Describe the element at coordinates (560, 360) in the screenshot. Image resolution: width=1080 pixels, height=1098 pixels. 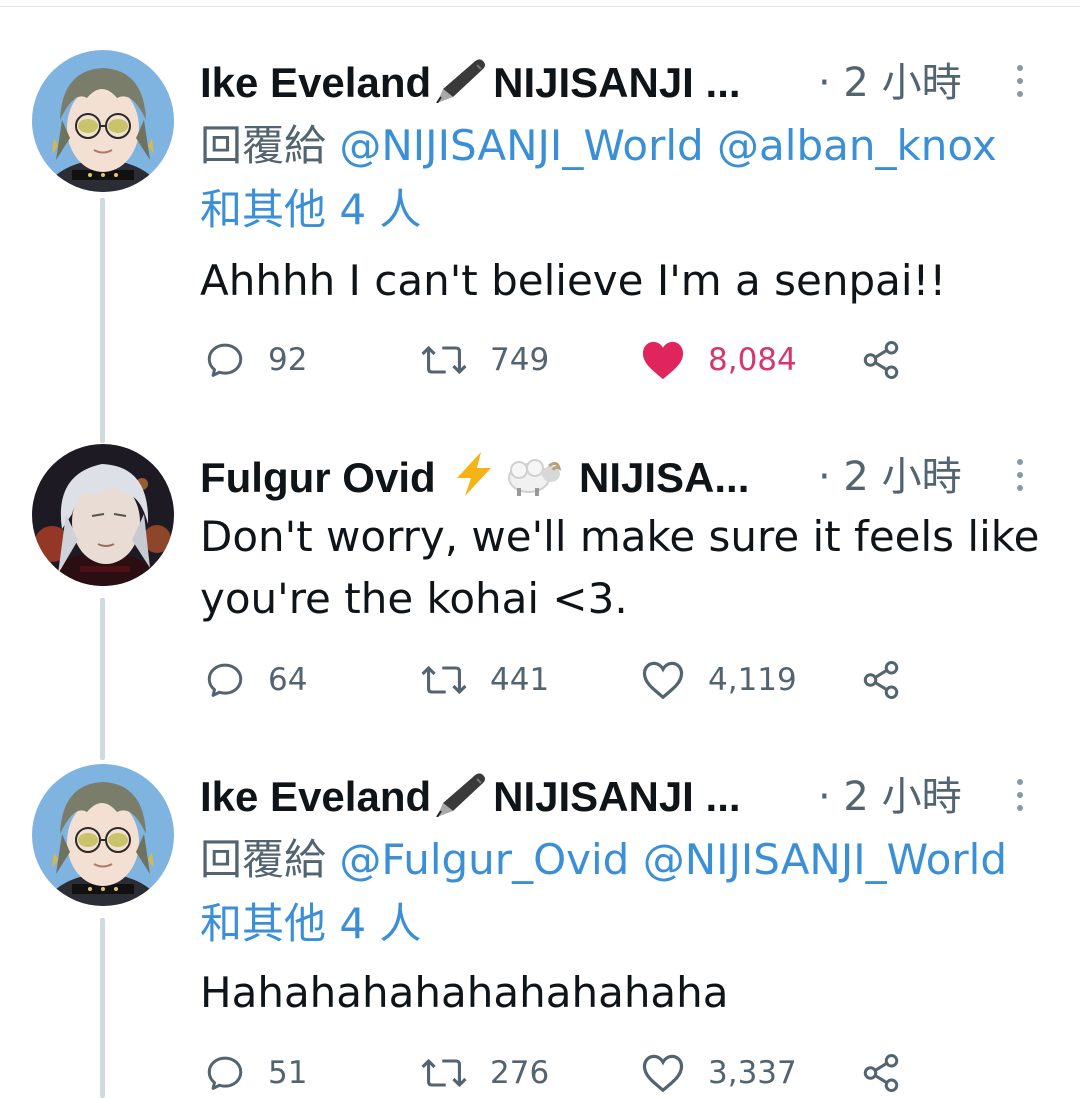
I see `action-bar: 92 749 8,084` at that location.